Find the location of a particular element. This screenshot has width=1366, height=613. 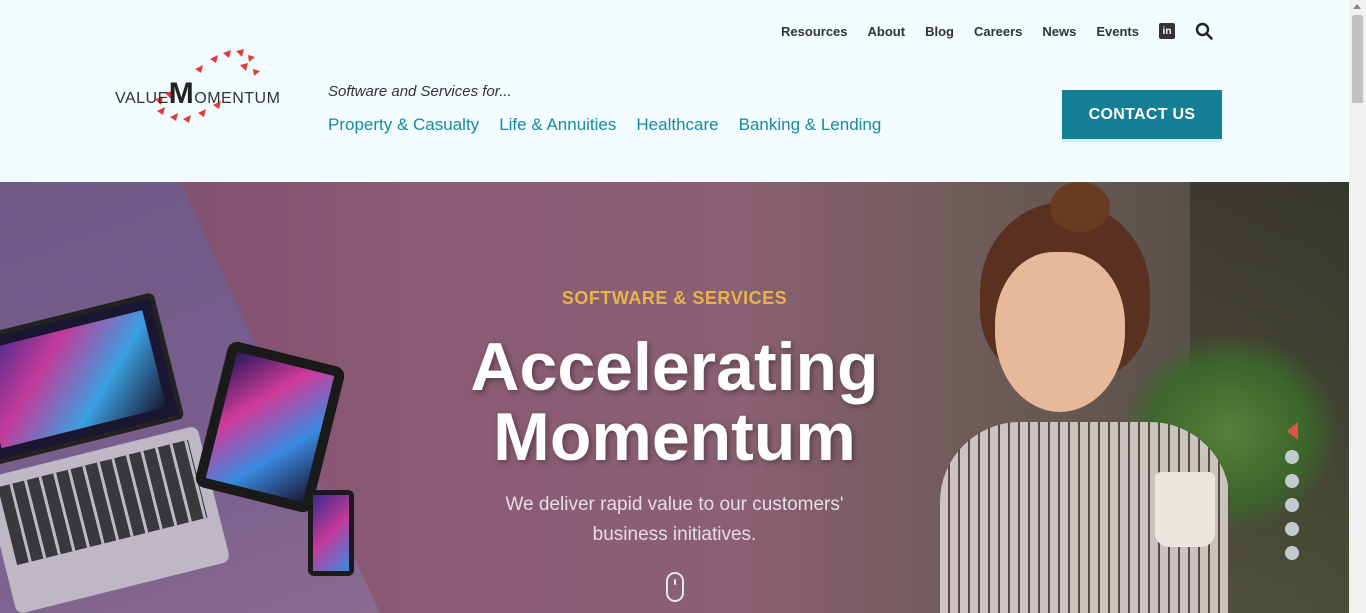

carousel-pagination is located at coordinates (1292, 491).